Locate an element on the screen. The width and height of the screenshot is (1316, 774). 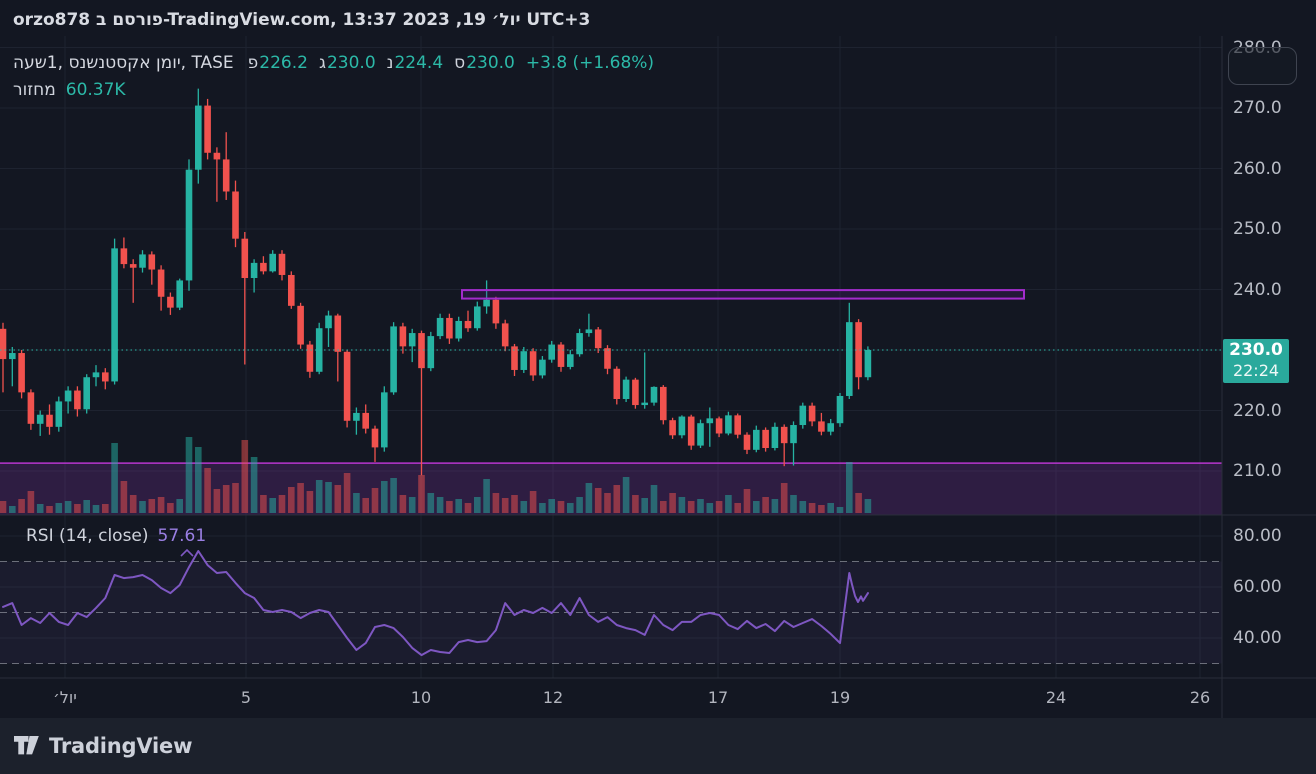
high-label: ג is located at coordinates (322, 63).